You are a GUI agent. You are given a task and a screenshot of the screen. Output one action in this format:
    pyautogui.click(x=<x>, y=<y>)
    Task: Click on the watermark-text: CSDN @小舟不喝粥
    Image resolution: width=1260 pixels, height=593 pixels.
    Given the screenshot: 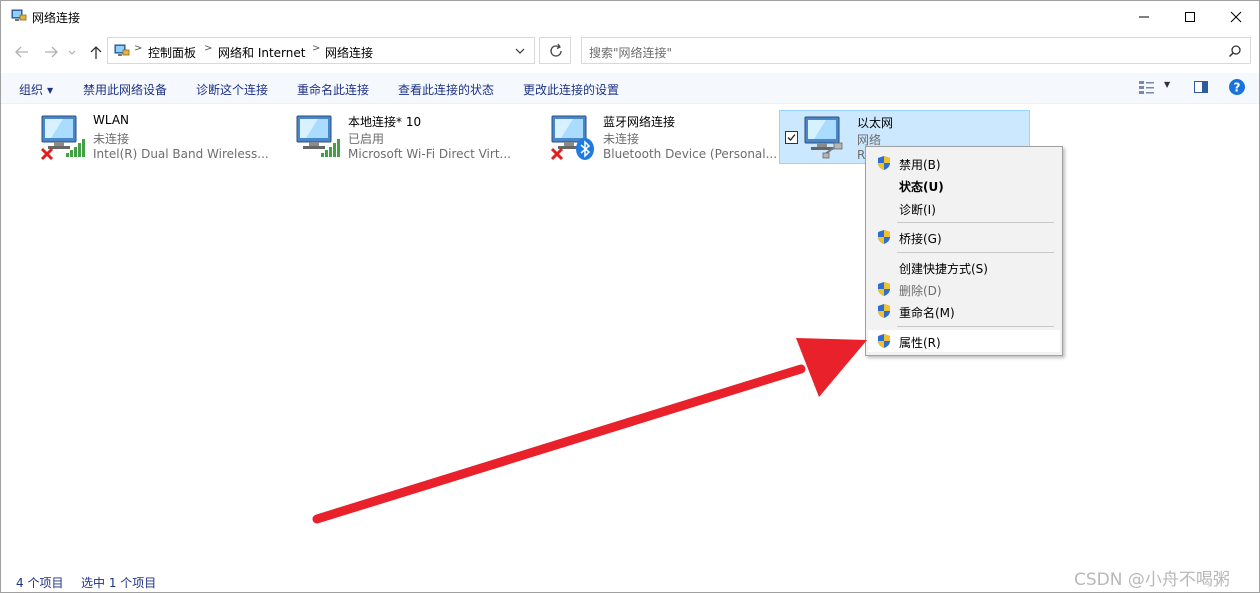 What is the action you would take?
    pyautogui.click(x=1152, y=580)
    